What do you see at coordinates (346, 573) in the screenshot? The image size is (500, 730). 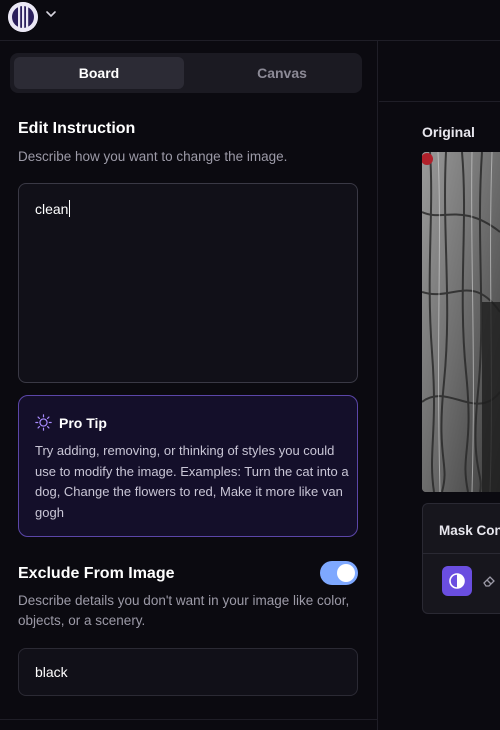 I see `toggle-knob` at bounding box center [346, 573].